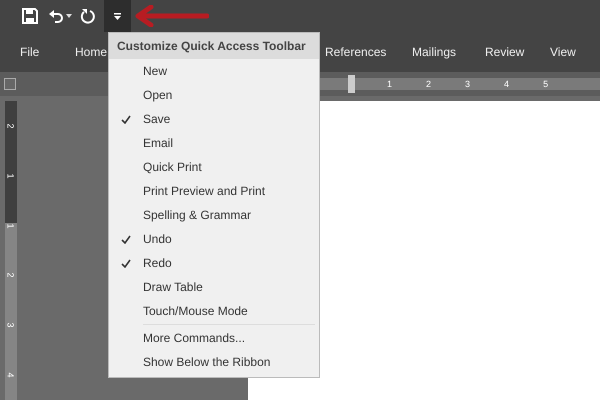  What do you see at coordinates (214, 46) in the screenshot?
I see `menu-title: Customize Quick Access Toolbar` at bounding box center [214, 46].